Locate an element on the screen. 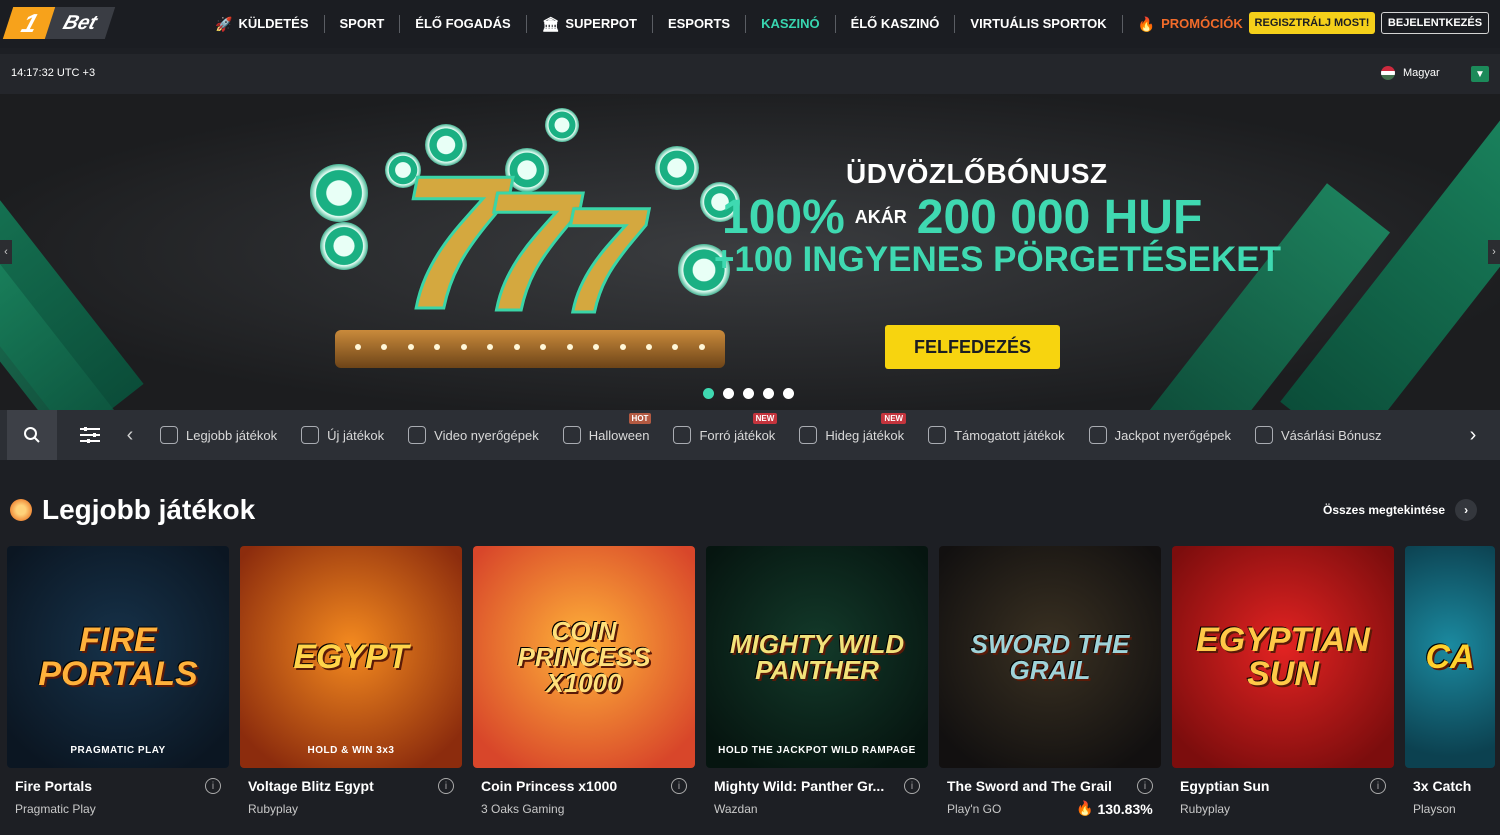 The height and width of the screenshot is (835, 1500). game-logo-art: SWORD THE GRAIL is located at coordinates (1050, 657).